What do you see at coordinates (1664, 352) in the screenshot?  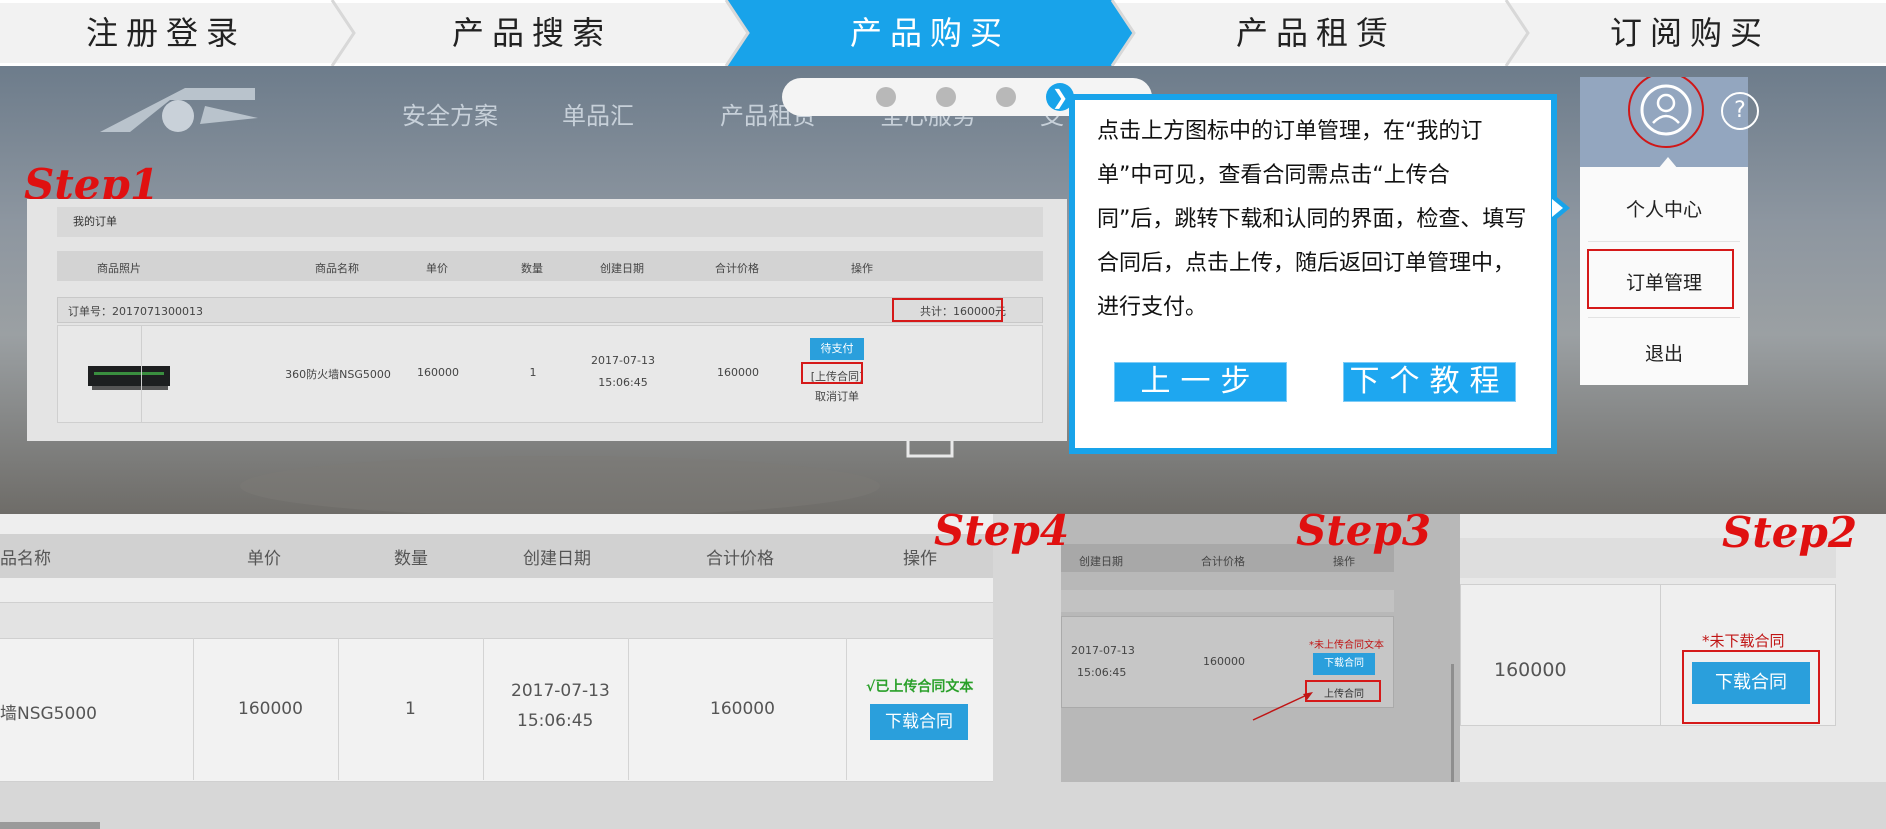 I see `menu-logout: 退出` at bounding box center [1664, 352].